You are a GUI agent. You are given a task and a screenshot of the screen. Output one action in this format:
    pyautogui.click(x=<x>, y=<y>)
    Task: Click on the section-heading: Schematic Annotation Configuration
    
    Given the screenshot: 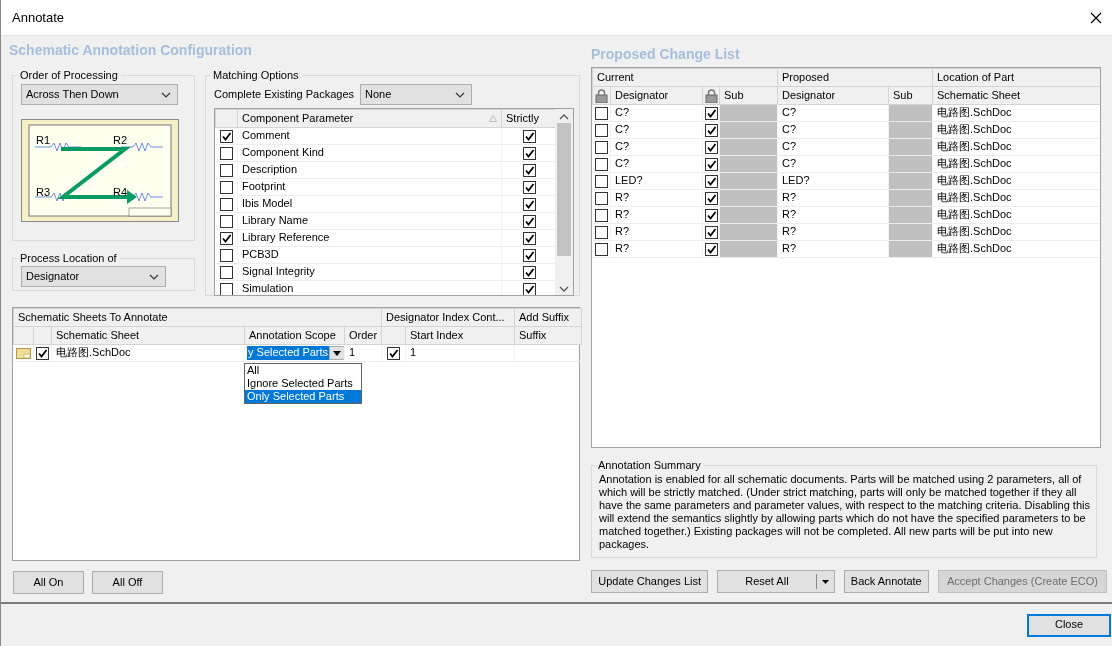 What is the action you would take?
    pyautogui.click(x=131, y=51)
    